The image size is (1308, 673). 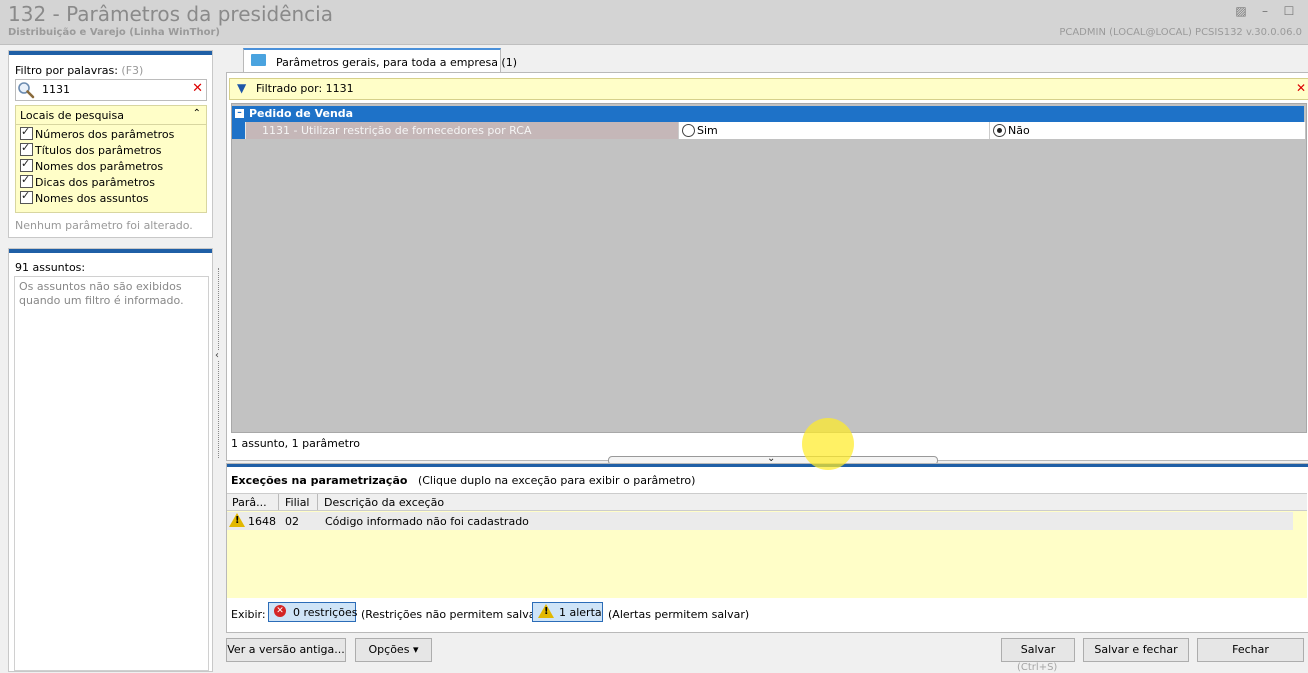 What do you see at coordinates (768, 89) in the screenshot?
I see `filter-status-bar: ▼ Filtrado por: 1131 ✕` at bounding box center [768, 89].